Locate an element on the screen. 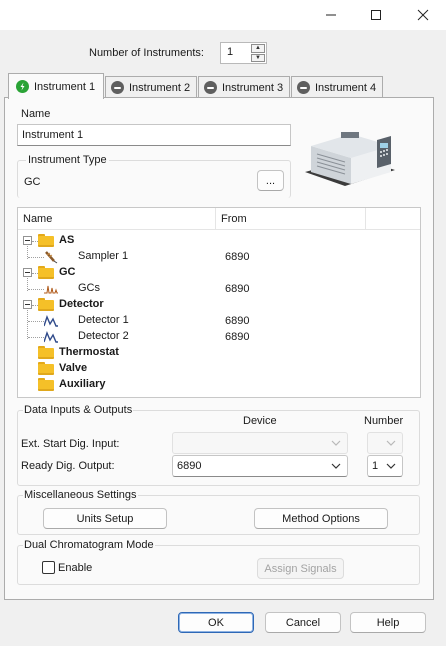 The width and height of the screenshot is (446, 646). tab-label: Instrument 3 is located at coordinates (253, 87).